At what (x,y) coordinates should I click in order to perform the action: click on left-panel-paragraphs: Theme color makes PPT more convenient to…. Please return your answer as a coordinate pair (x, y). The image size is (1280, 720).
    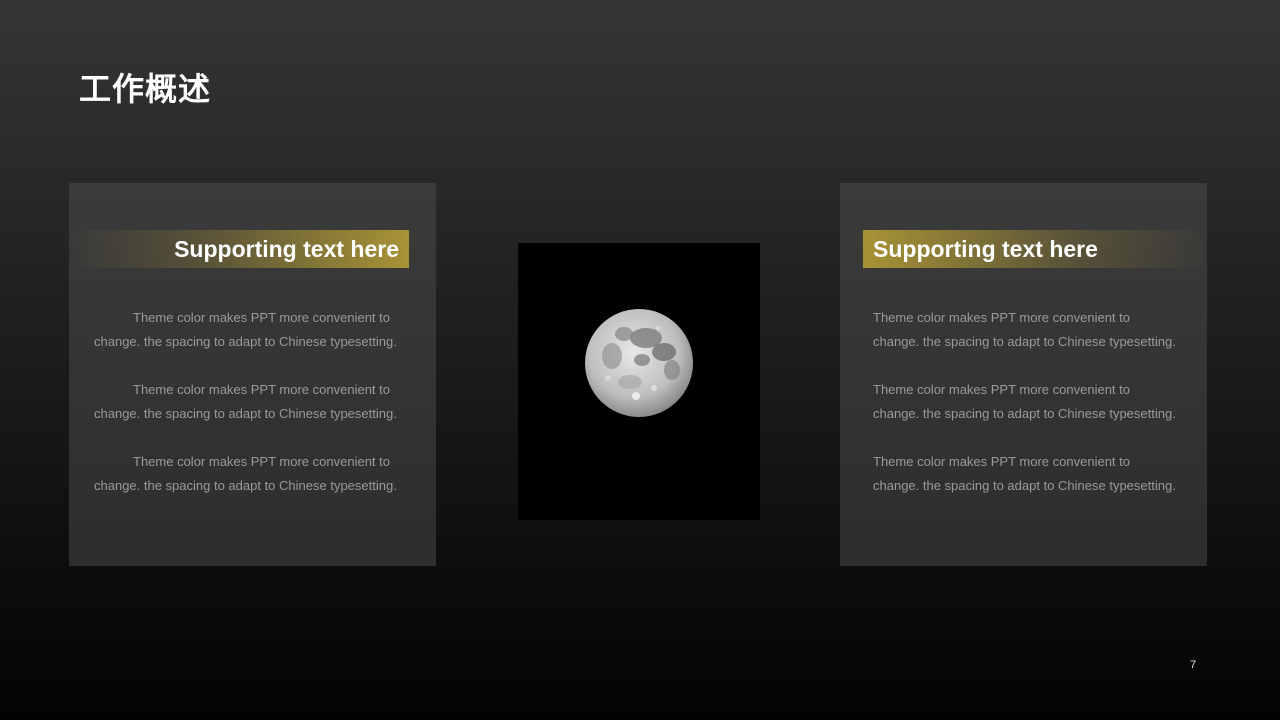
    Looking at the image, I should click on (249, 414).